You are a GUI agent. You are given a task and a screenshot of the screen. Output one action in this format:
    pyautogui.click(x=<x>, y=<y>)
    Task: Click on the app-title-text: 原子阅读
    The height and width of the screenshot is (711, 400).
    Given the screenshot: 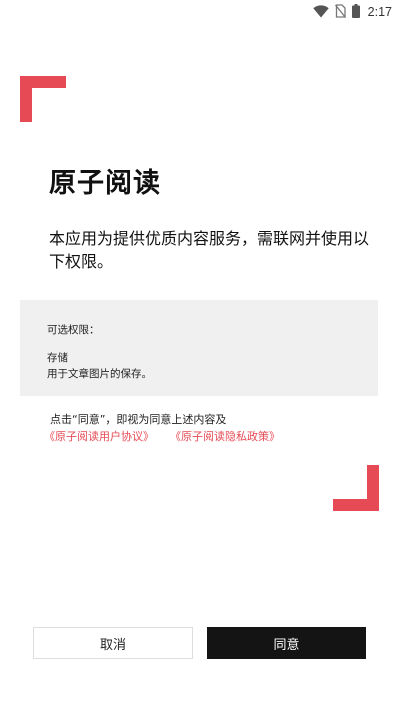 What is the action you would take?
    pyautogui.click(x=105, y=183)
    